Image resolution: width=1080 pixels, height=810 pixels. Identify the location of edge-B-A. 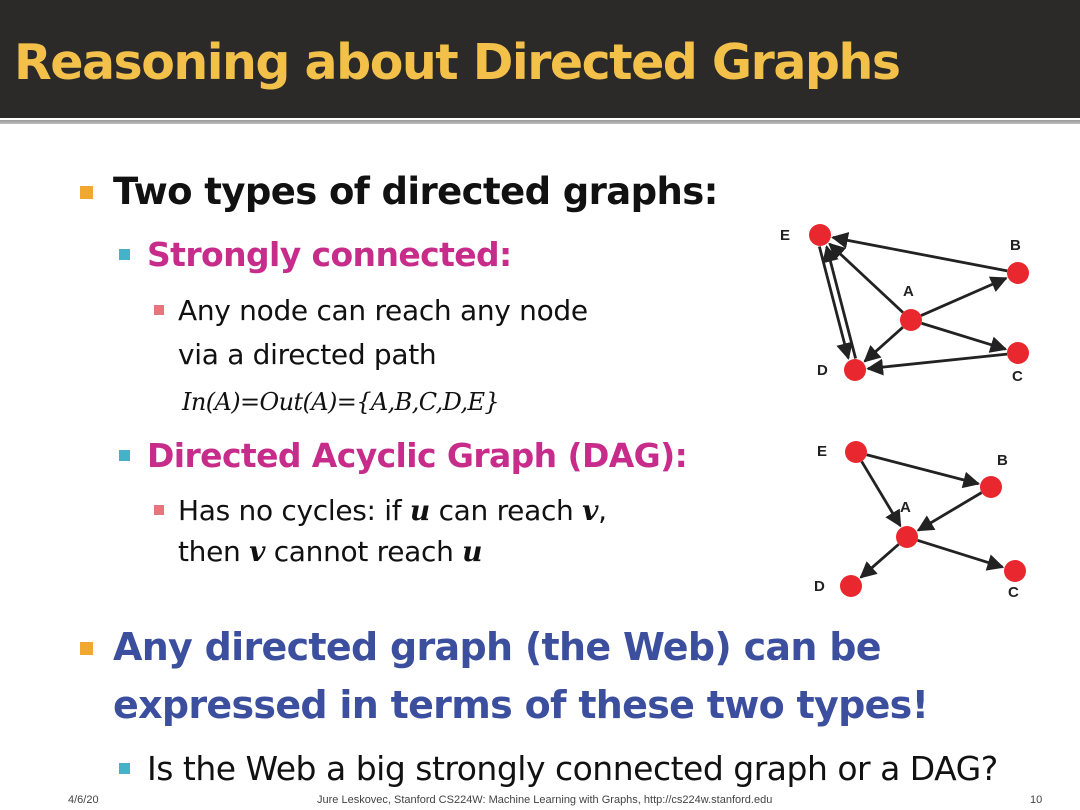
(949, 511).